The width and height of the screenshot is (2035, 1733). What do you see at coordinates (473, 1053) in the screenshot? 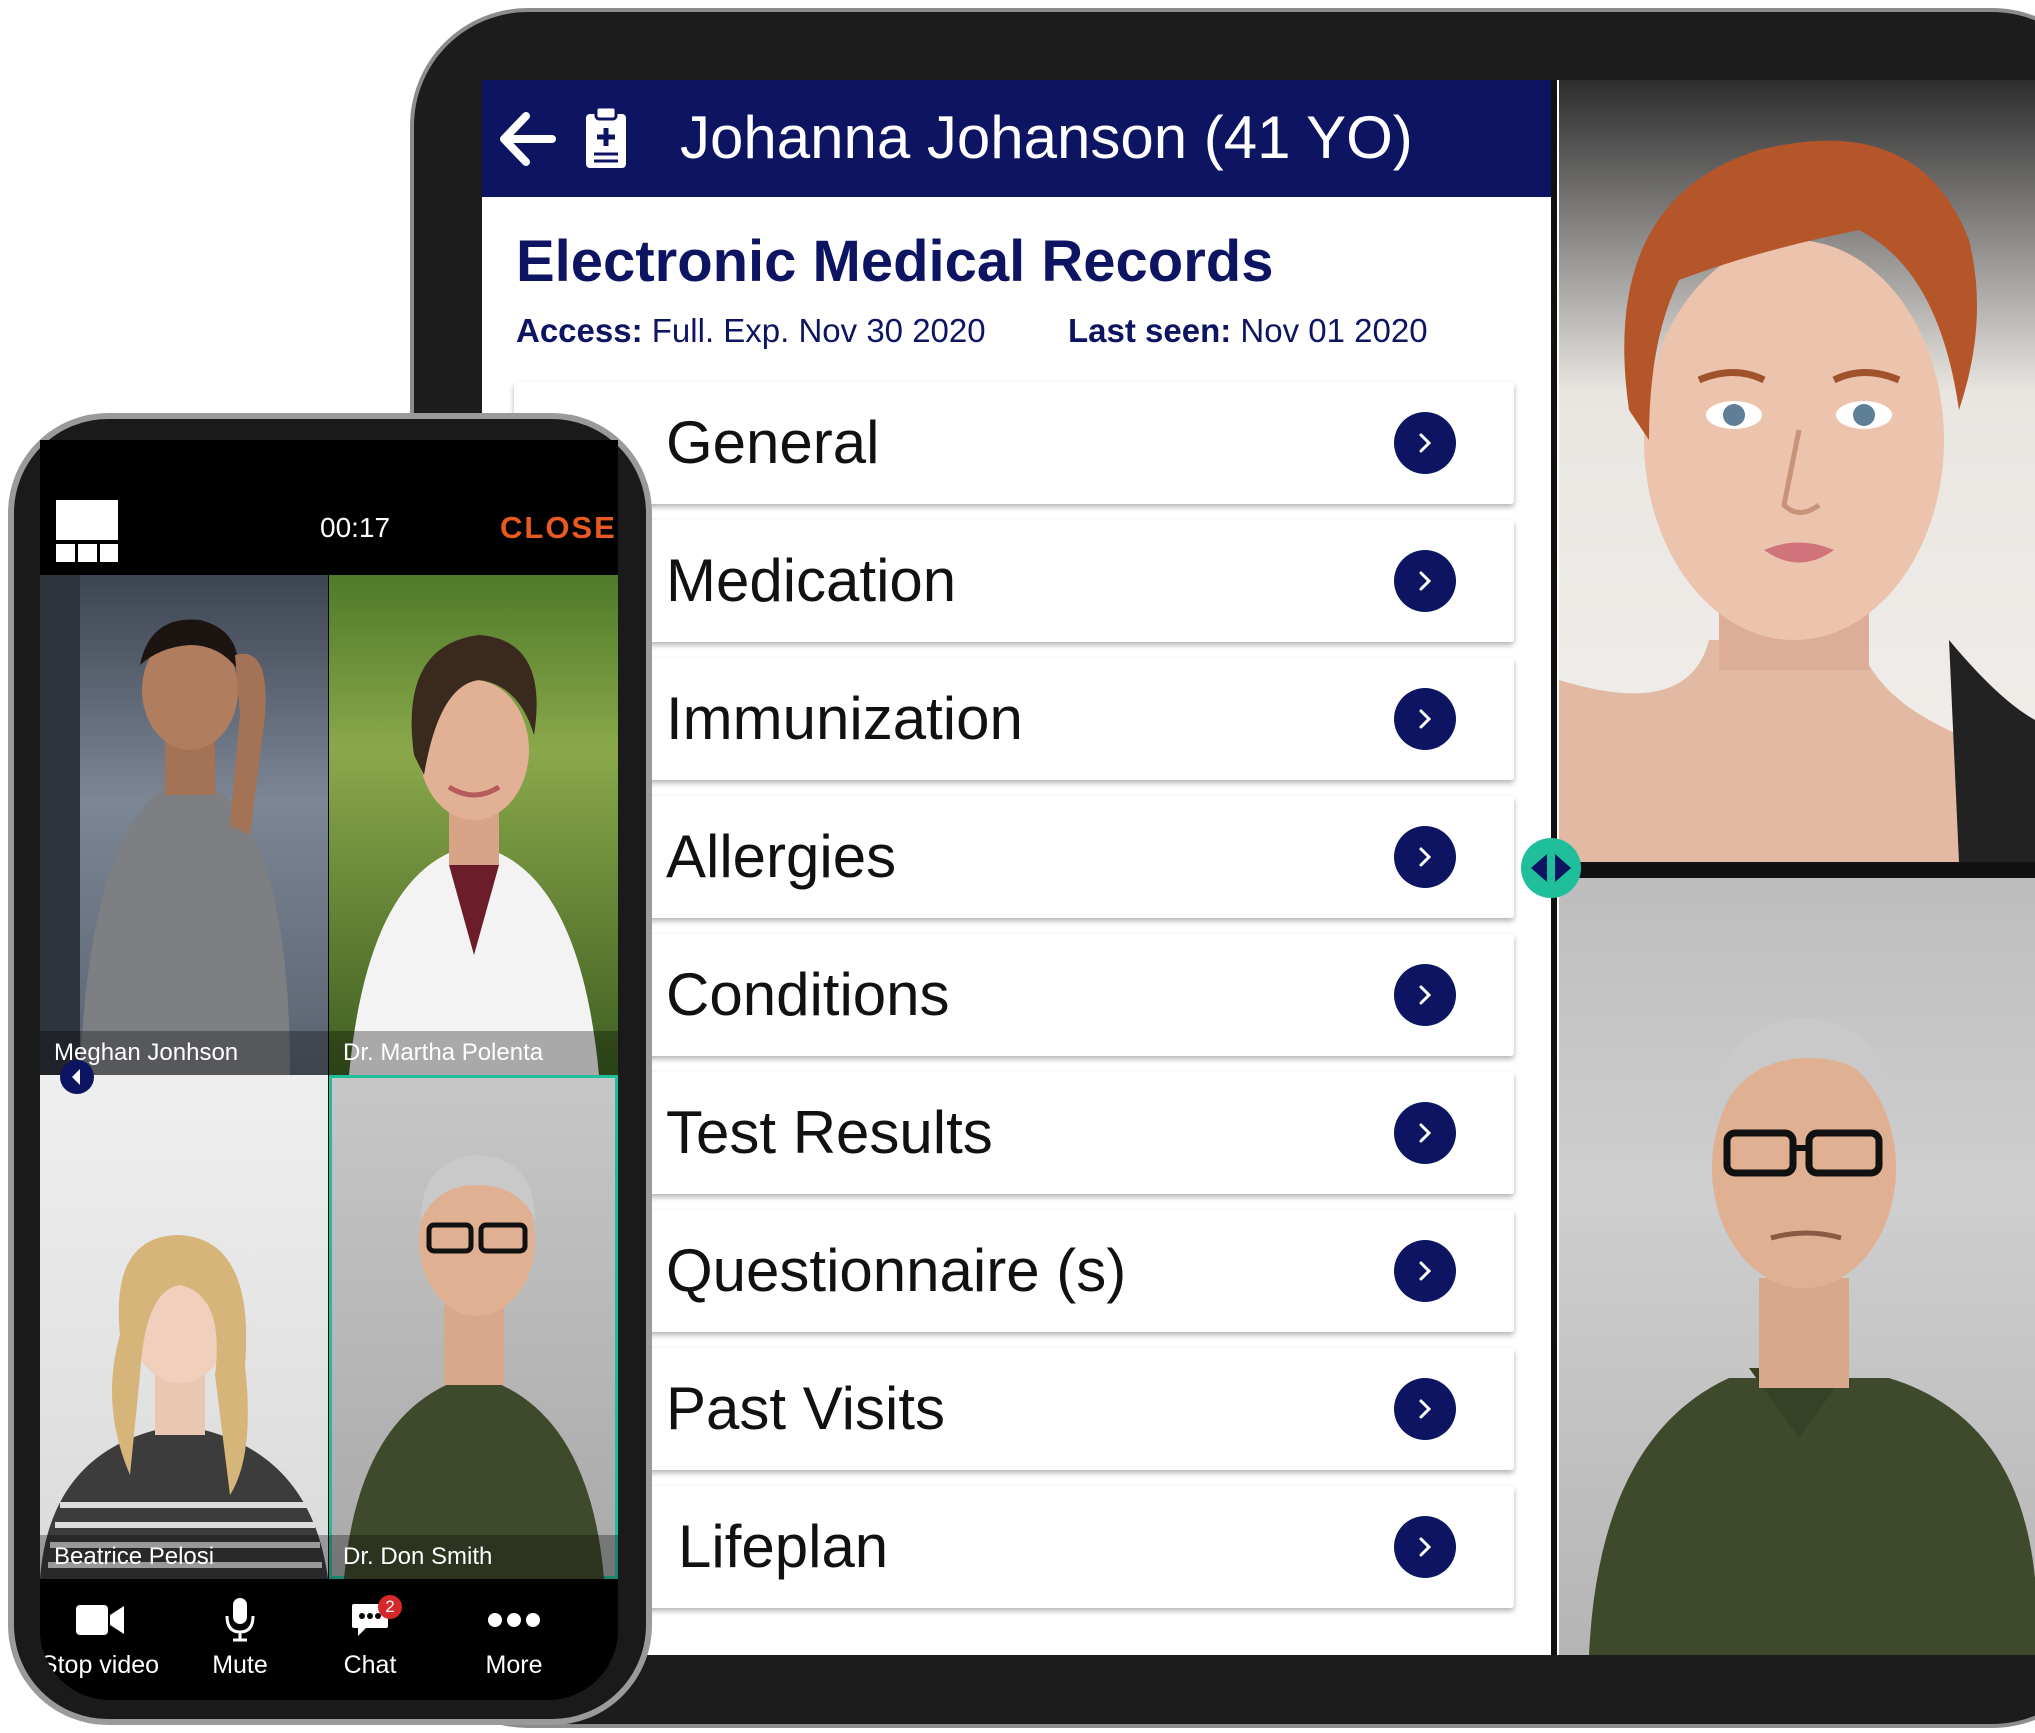
I see `participant-name: Dr. Martha Polenta` at bounding box center [473, 1053].